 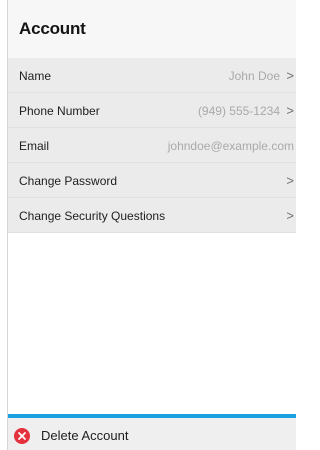 I want to click on list-item-change-password: Change Password >, so click(x=152, y=180).